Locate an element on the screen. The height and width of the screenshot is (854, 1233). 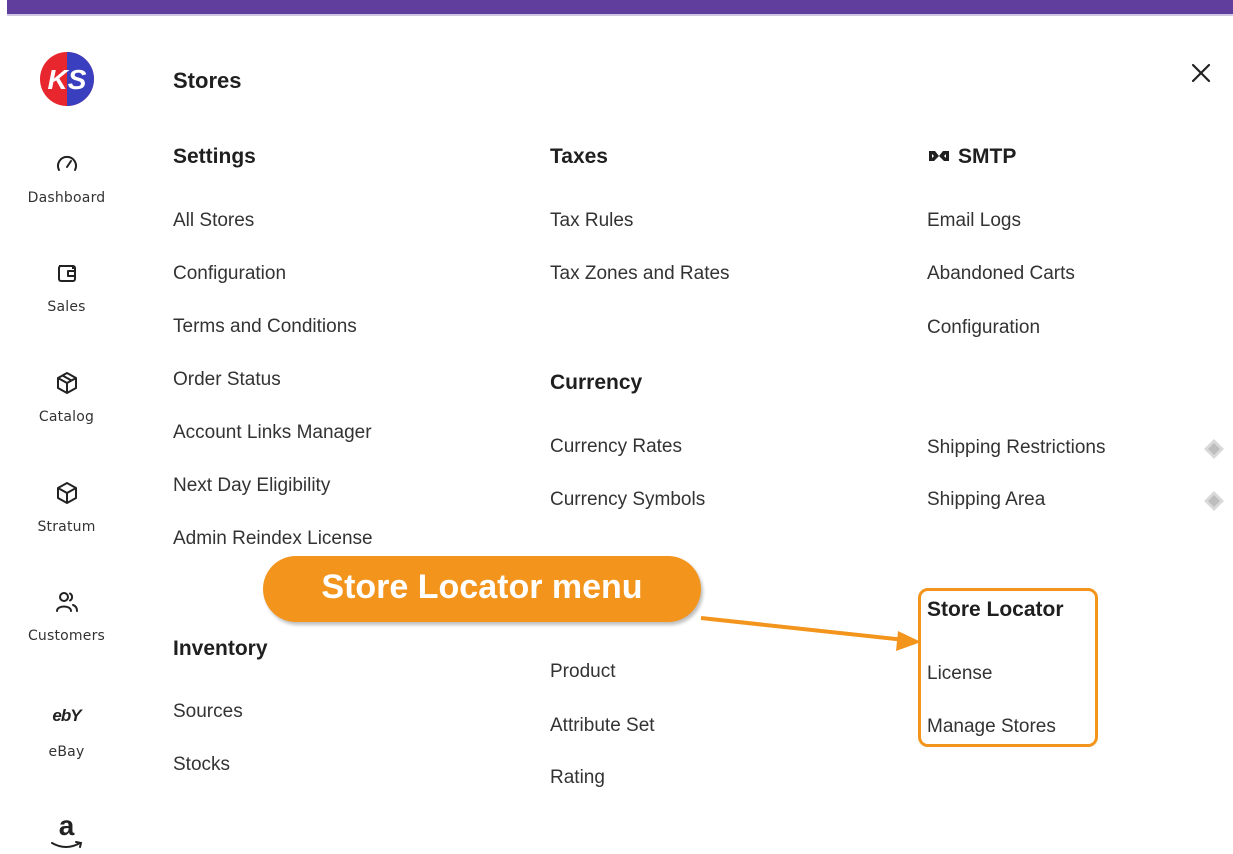
amazon-letter: a is located at coordinates (66, 825).